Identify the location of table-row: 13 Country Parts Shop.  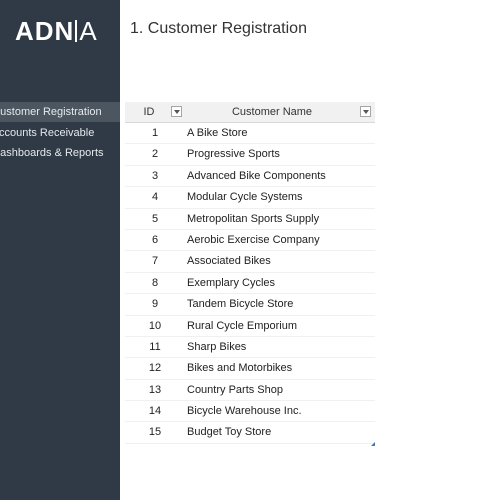
(250, 391).